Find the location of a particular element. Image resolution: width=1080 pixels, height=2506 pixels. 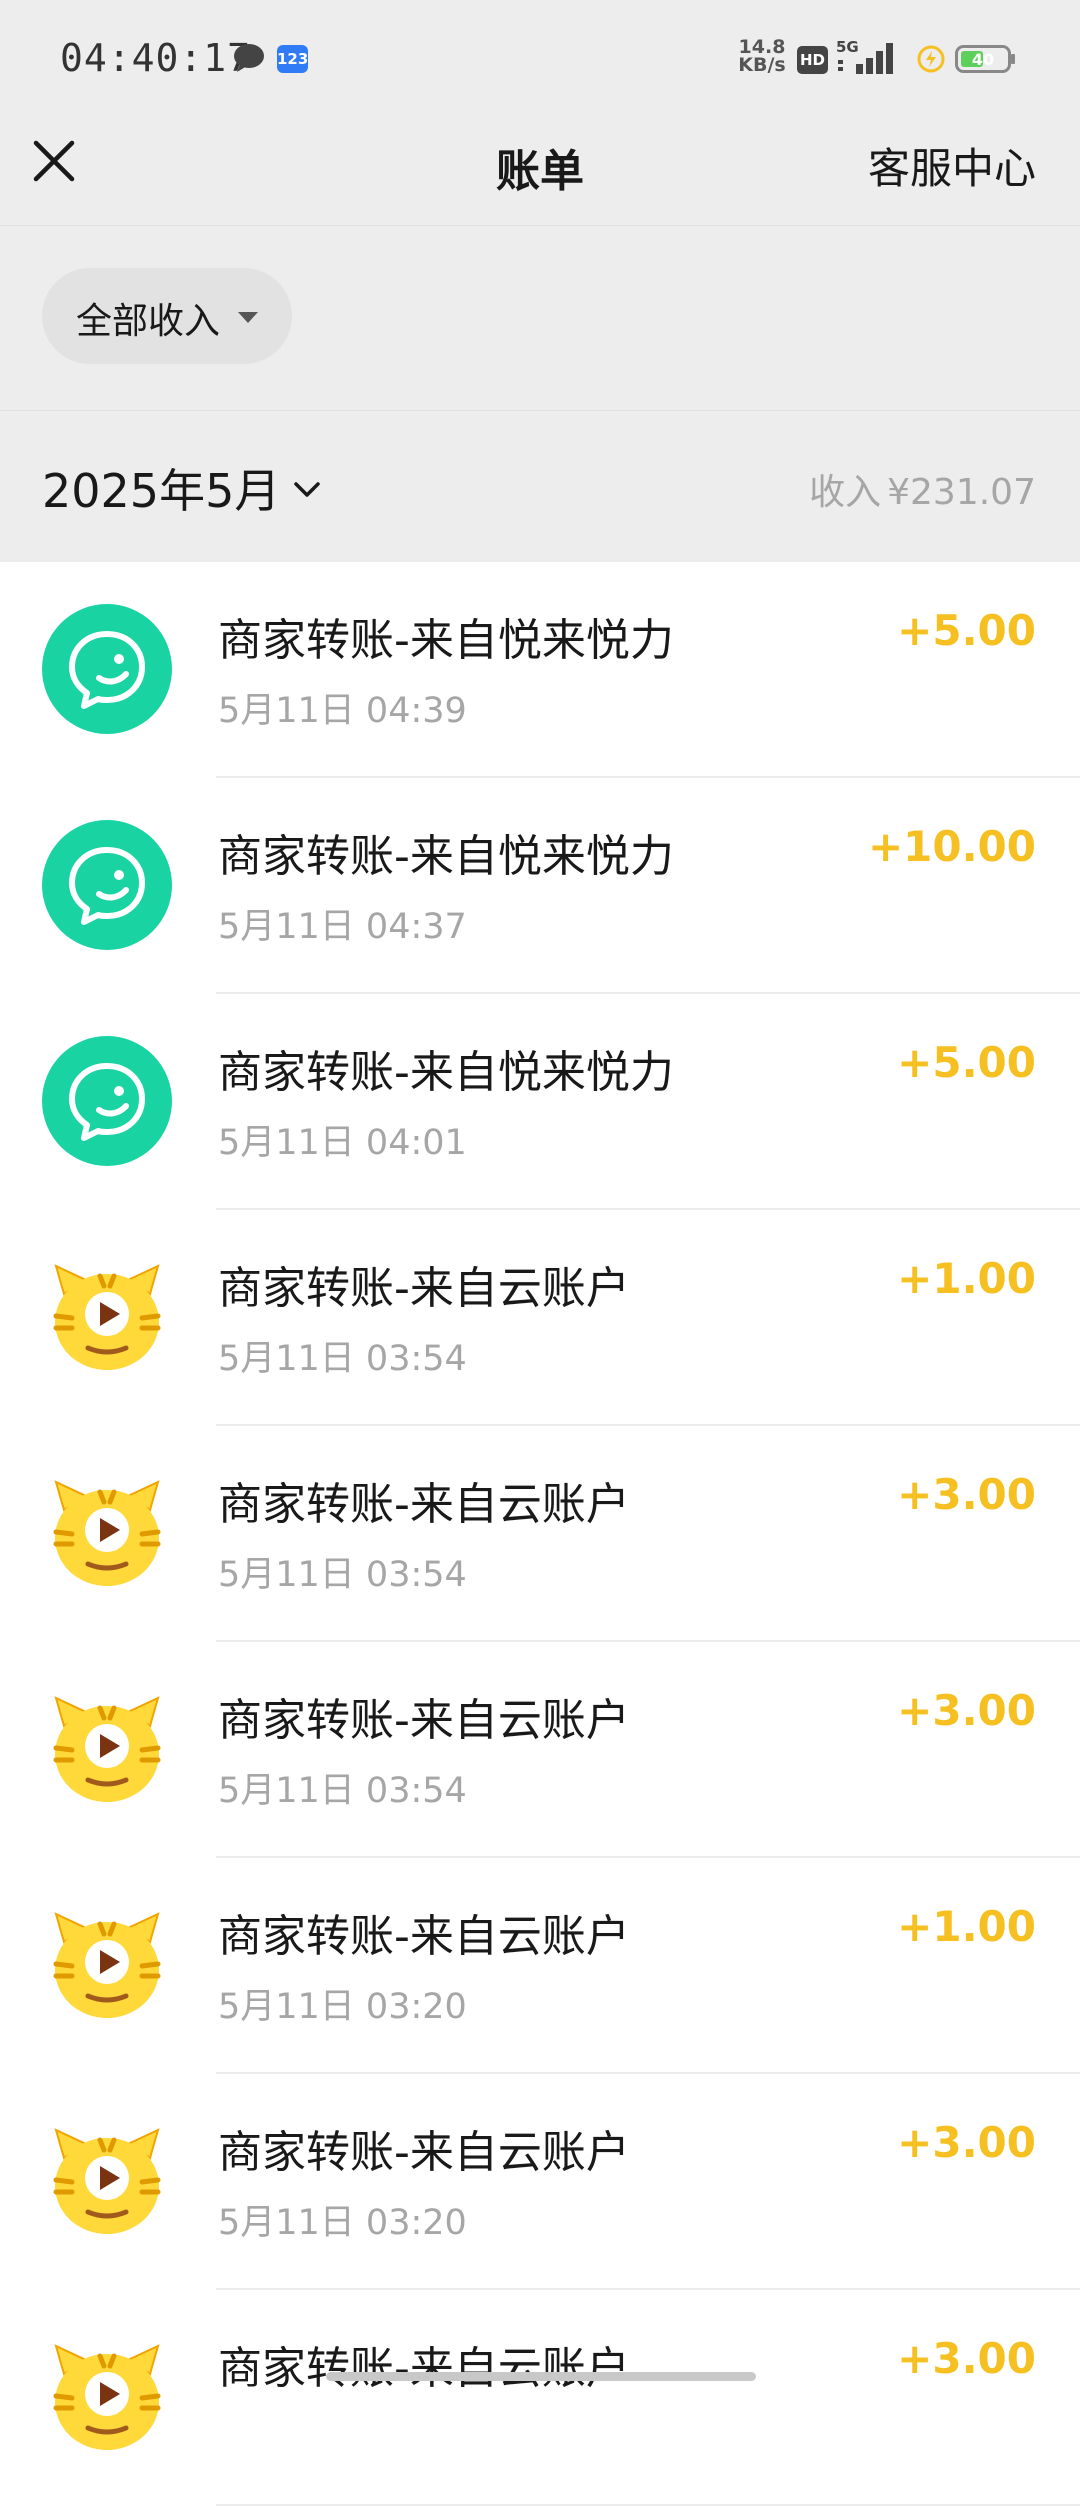

caret-down-icon is located at coordinates (248, 317).